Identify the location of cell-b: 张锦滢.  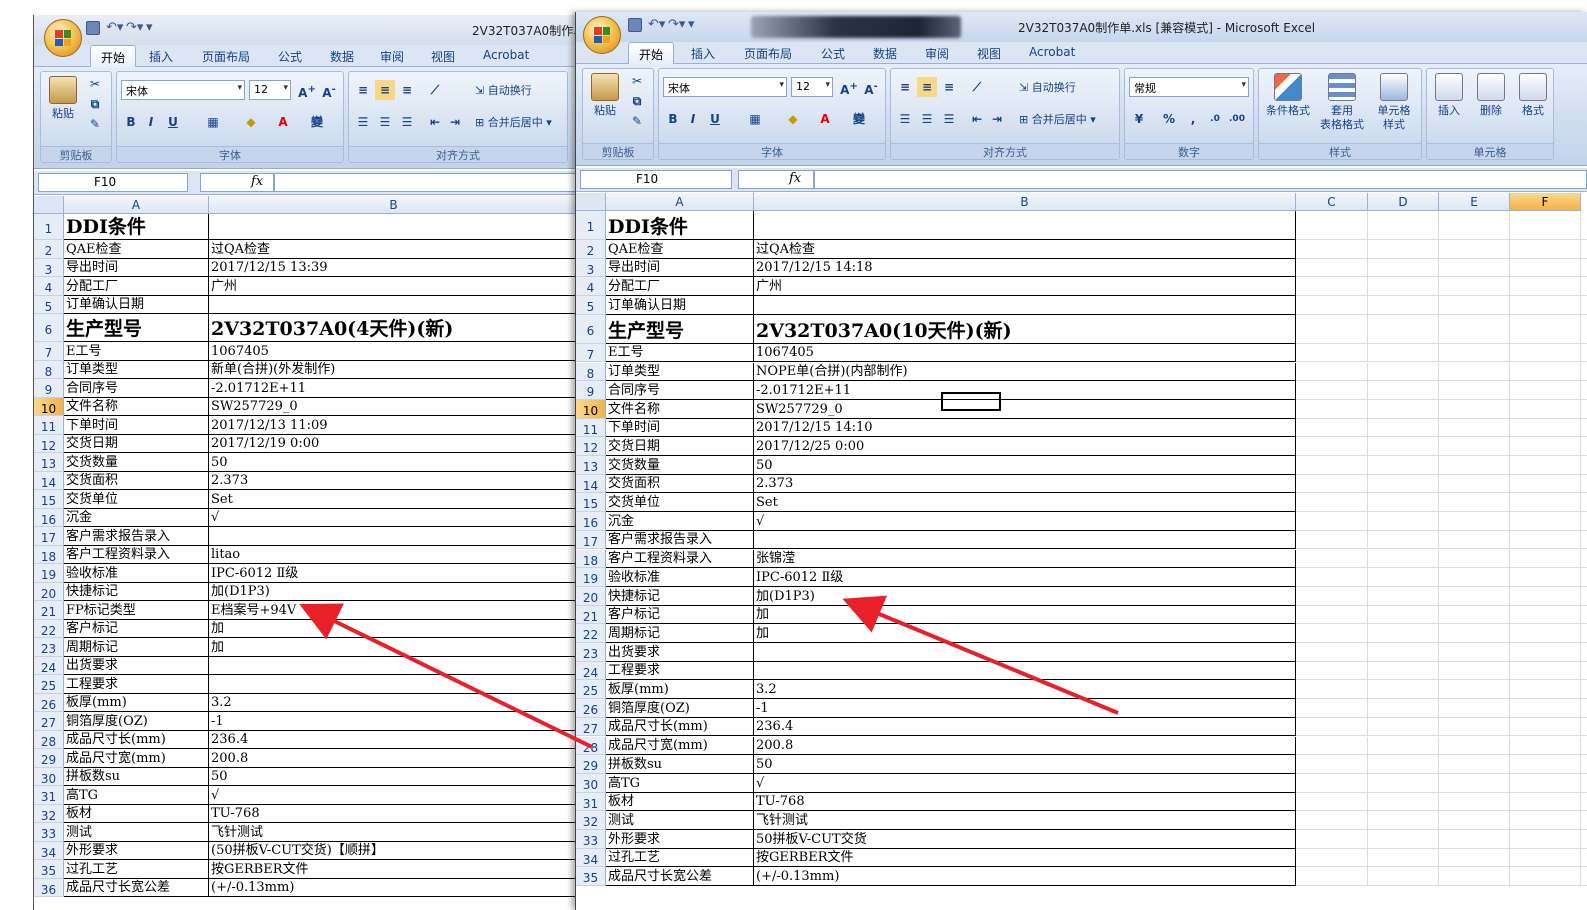
(1025, 559).